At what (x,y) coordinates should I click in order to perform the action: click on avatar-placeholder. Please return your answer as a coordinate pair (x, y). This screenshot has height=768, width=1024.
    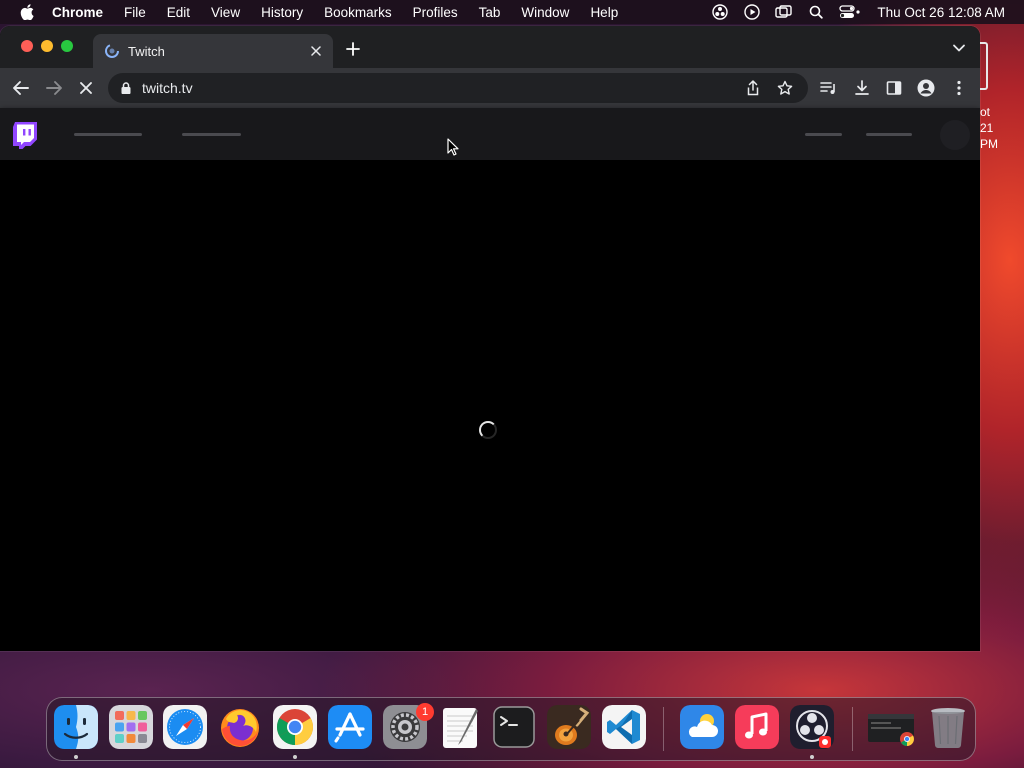
    Looking at the image, I should click on (955, 135).